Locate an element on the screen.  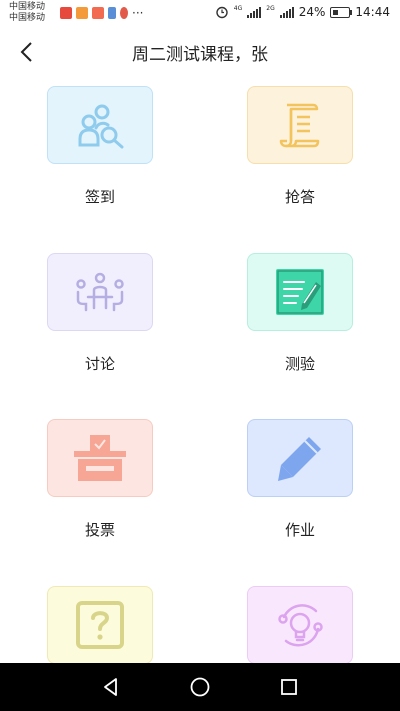
carrier-info: 中国移动 中国移动 is located at coordinates (27, 13).